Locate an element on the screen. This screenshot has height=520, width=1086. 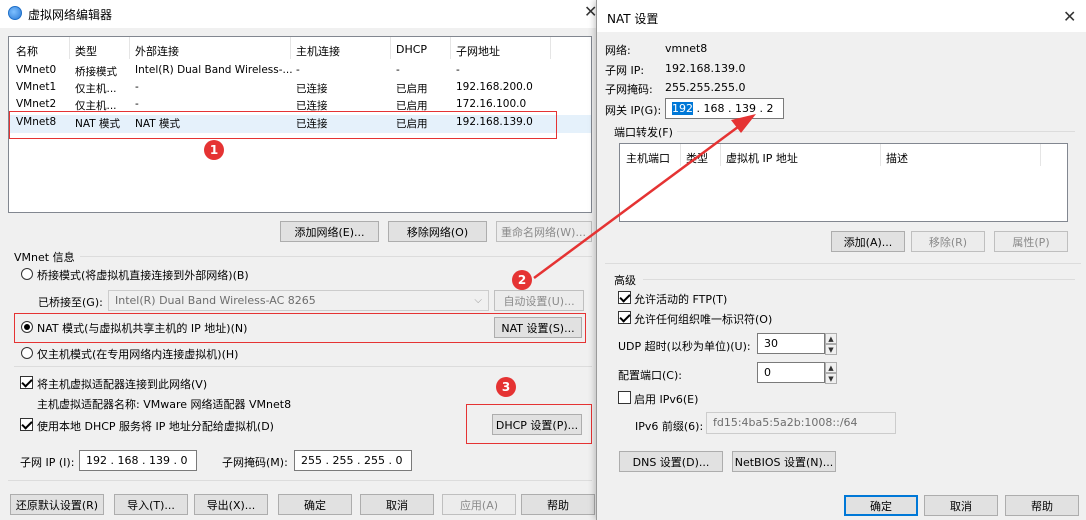
allow-ftp-checkbox is located at coordinates (624, 297).